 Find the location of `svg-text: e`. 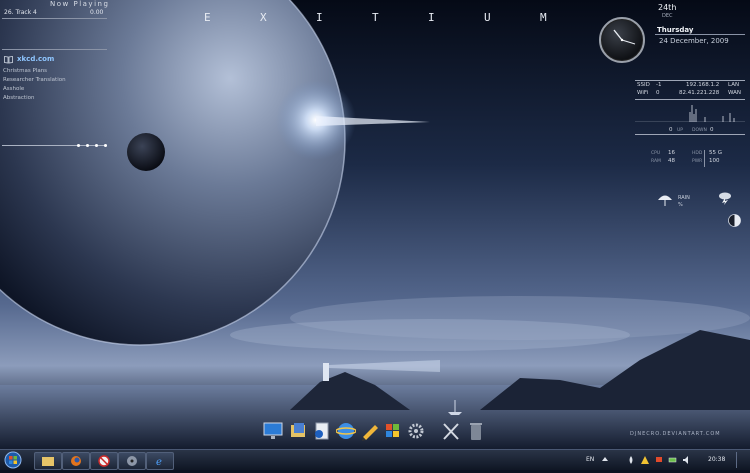

svg-text: e is located at coordinates (159, 462).